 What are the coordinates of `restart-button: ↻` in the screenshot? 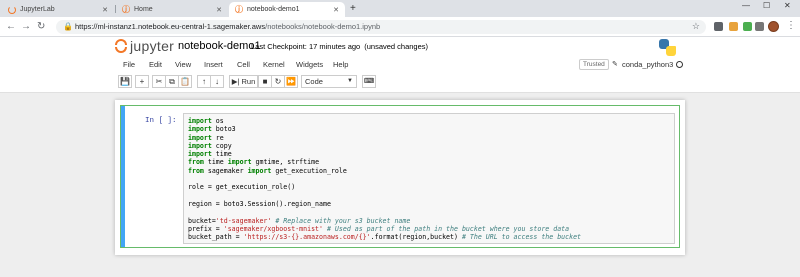 It's located at (278, 81).